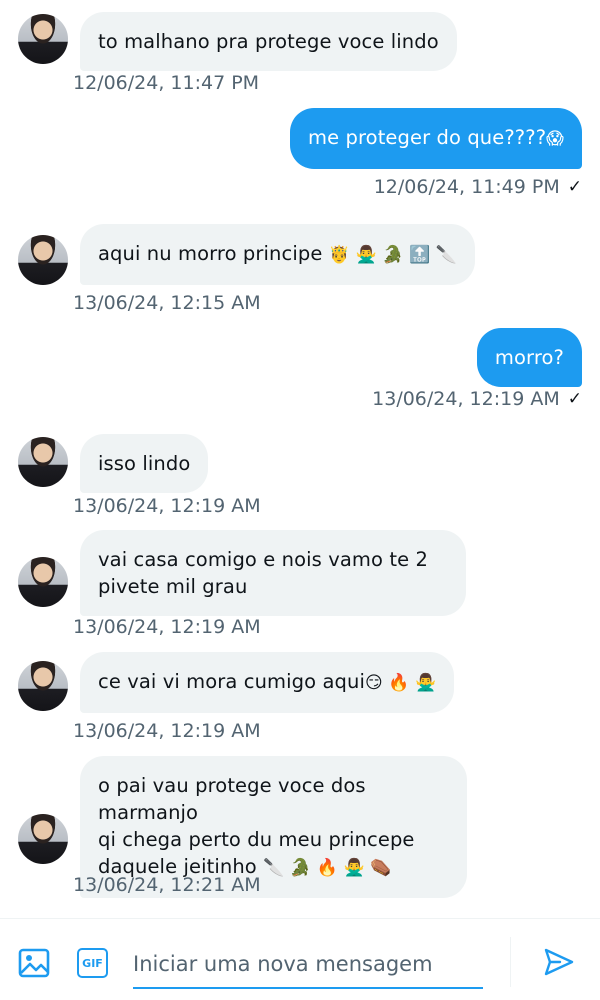 The image size is (600, 1000). I want to click on message-emoji: 🤴 🙅‍♂️ 🐊 🔝 🔪, so click(393, 255).